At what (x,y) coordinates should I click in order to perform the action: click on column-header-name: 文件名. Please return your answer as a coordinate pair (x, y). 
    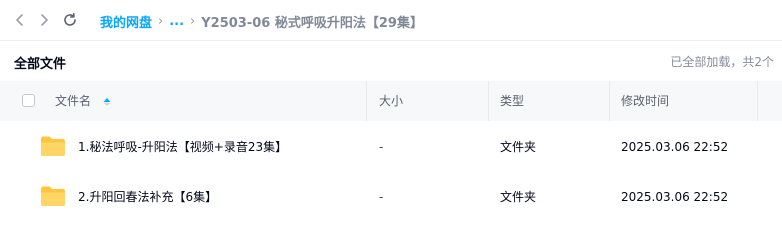
    Looking at the image, I should click on (83, 101).